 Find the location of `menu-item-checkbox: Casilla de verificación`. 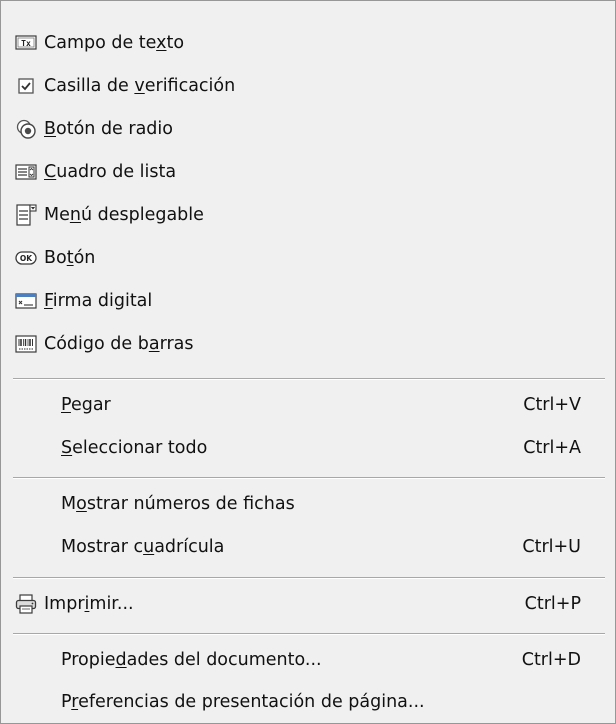

menu-item-checkbox: Casilla de verificación is located at coordinates (308, 86).